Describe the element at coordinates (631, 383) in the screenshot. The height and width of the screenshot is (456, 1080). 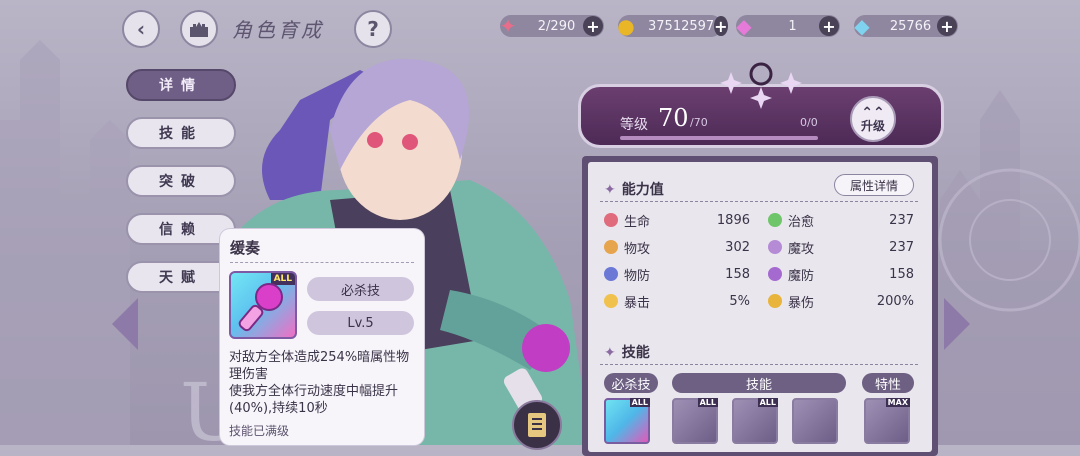
I see `ultimate-header: 必杀技` at that location.